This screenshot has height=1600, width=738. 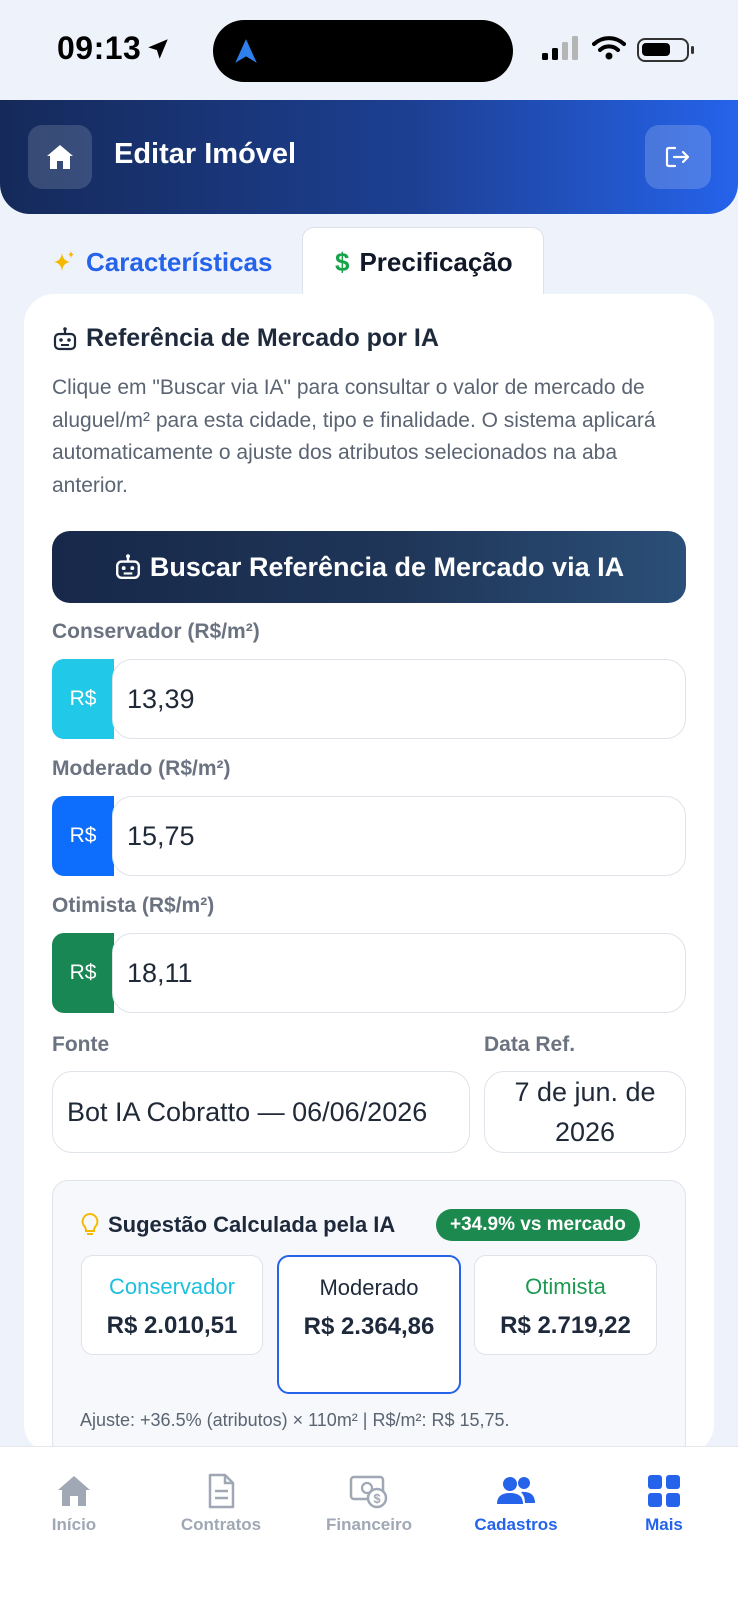 I want to click on fonte-input: Bot IA Cobratto — 06/06/2026, so click(x=261, y=1112).